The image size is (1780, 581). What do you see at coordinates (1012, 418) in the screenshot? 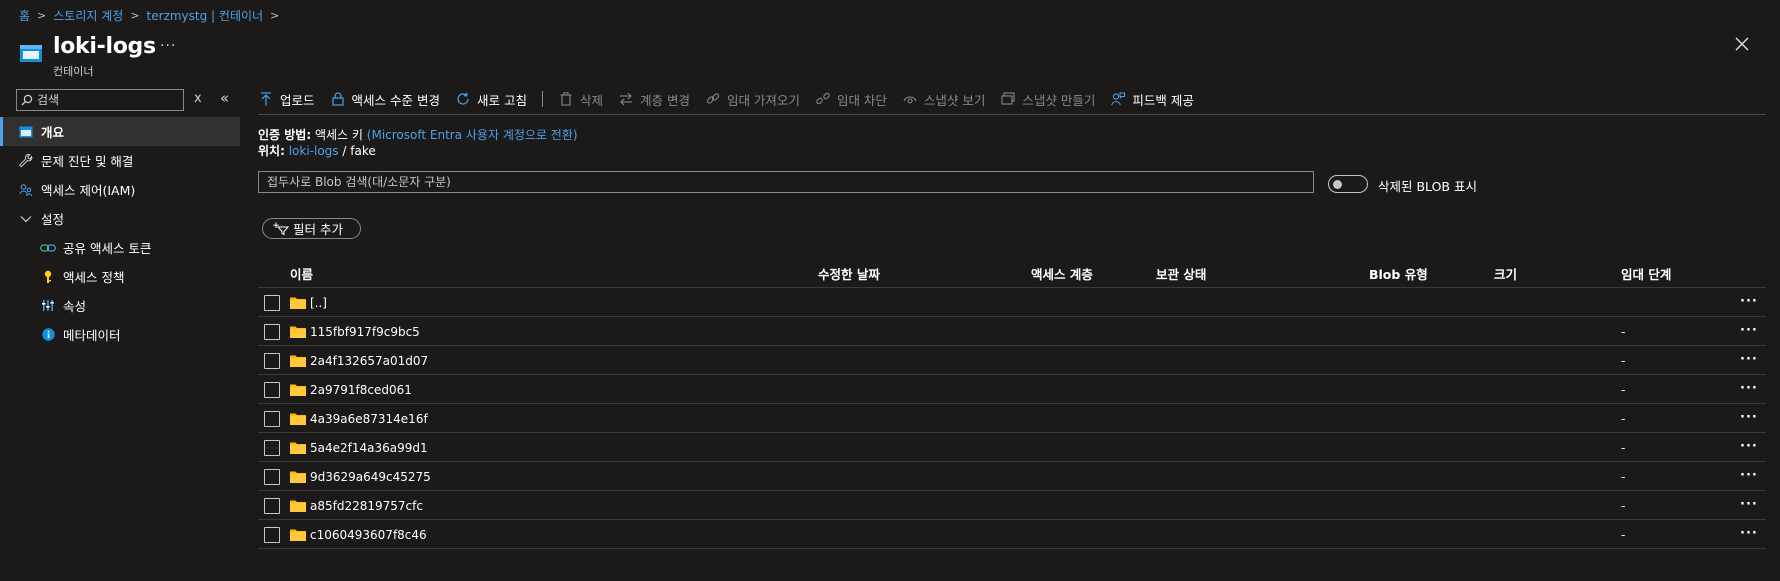
I see `table-row: 4a39a6e87314e16f - ···` at bounding box center [1012, 418].